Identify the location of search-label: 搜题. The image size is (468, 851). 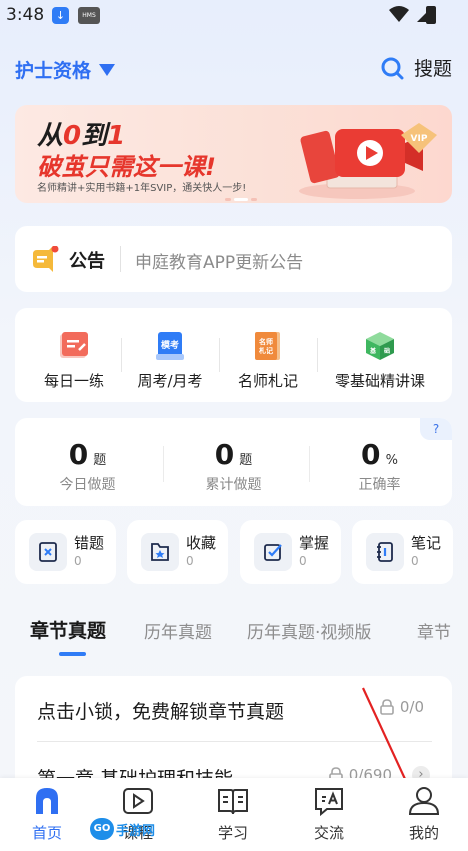
(432, 69).